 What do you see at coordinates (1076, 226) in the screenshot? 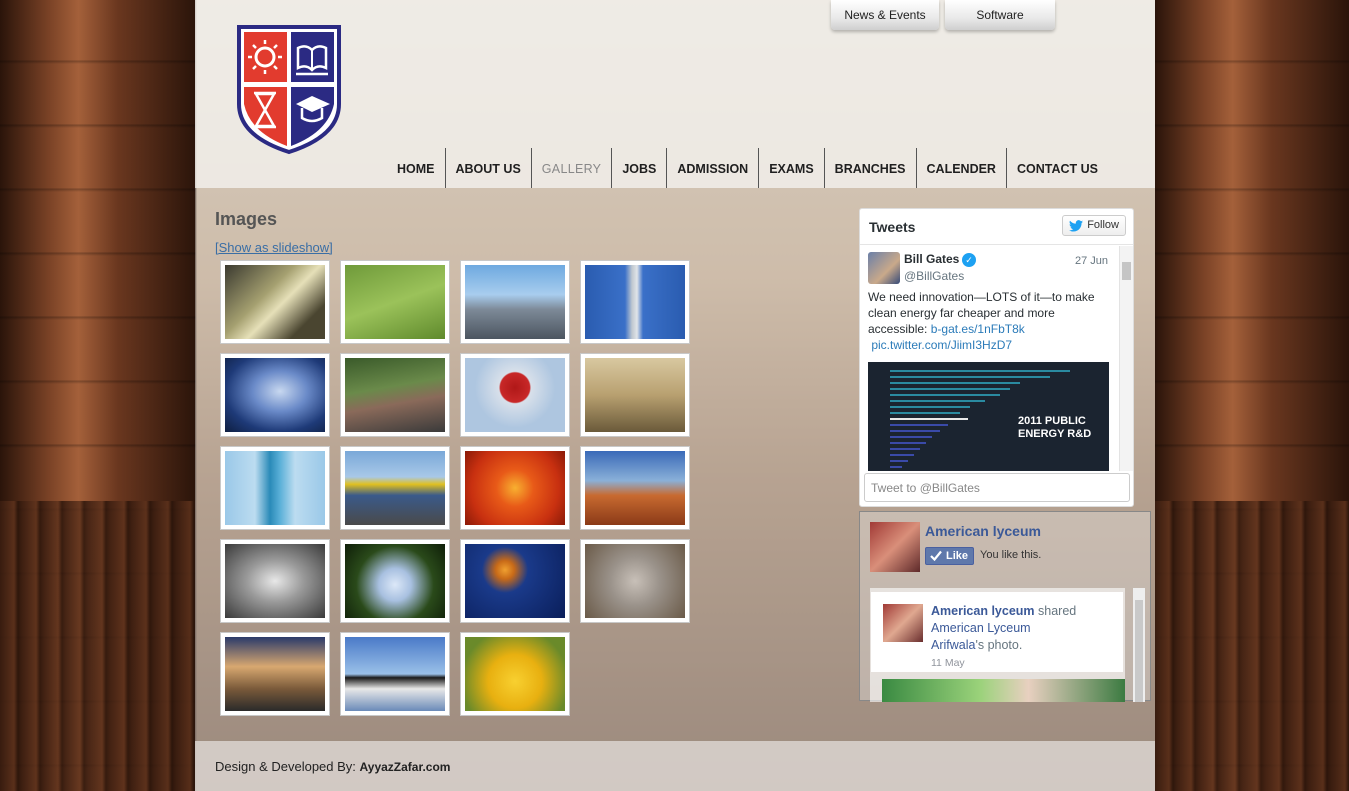
I see `twitter-bird-icon` at bounding box center [1076, 226].